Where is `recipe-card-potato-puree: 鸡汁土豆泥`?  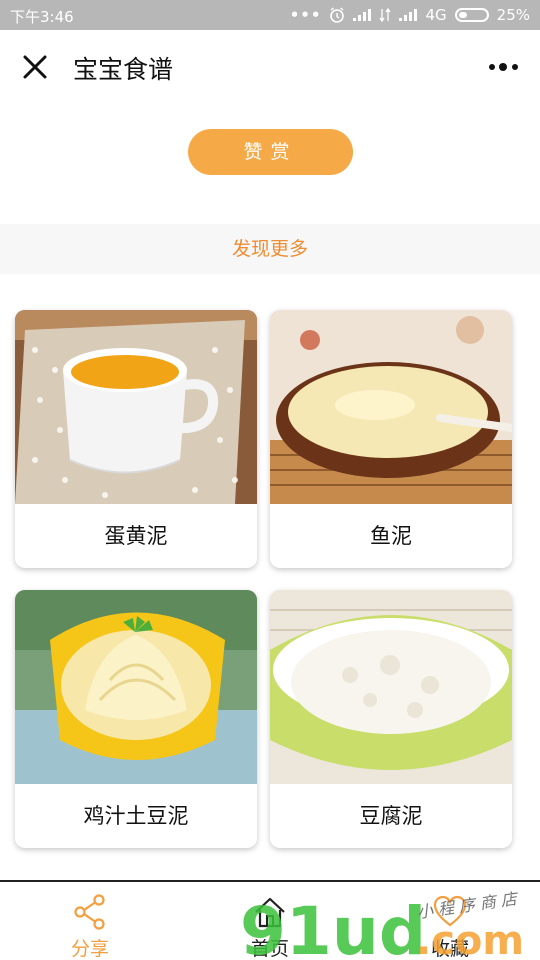
recipe-card-potato-puree: 鸡汁土豆泥 is located at coordinates (136, 719).